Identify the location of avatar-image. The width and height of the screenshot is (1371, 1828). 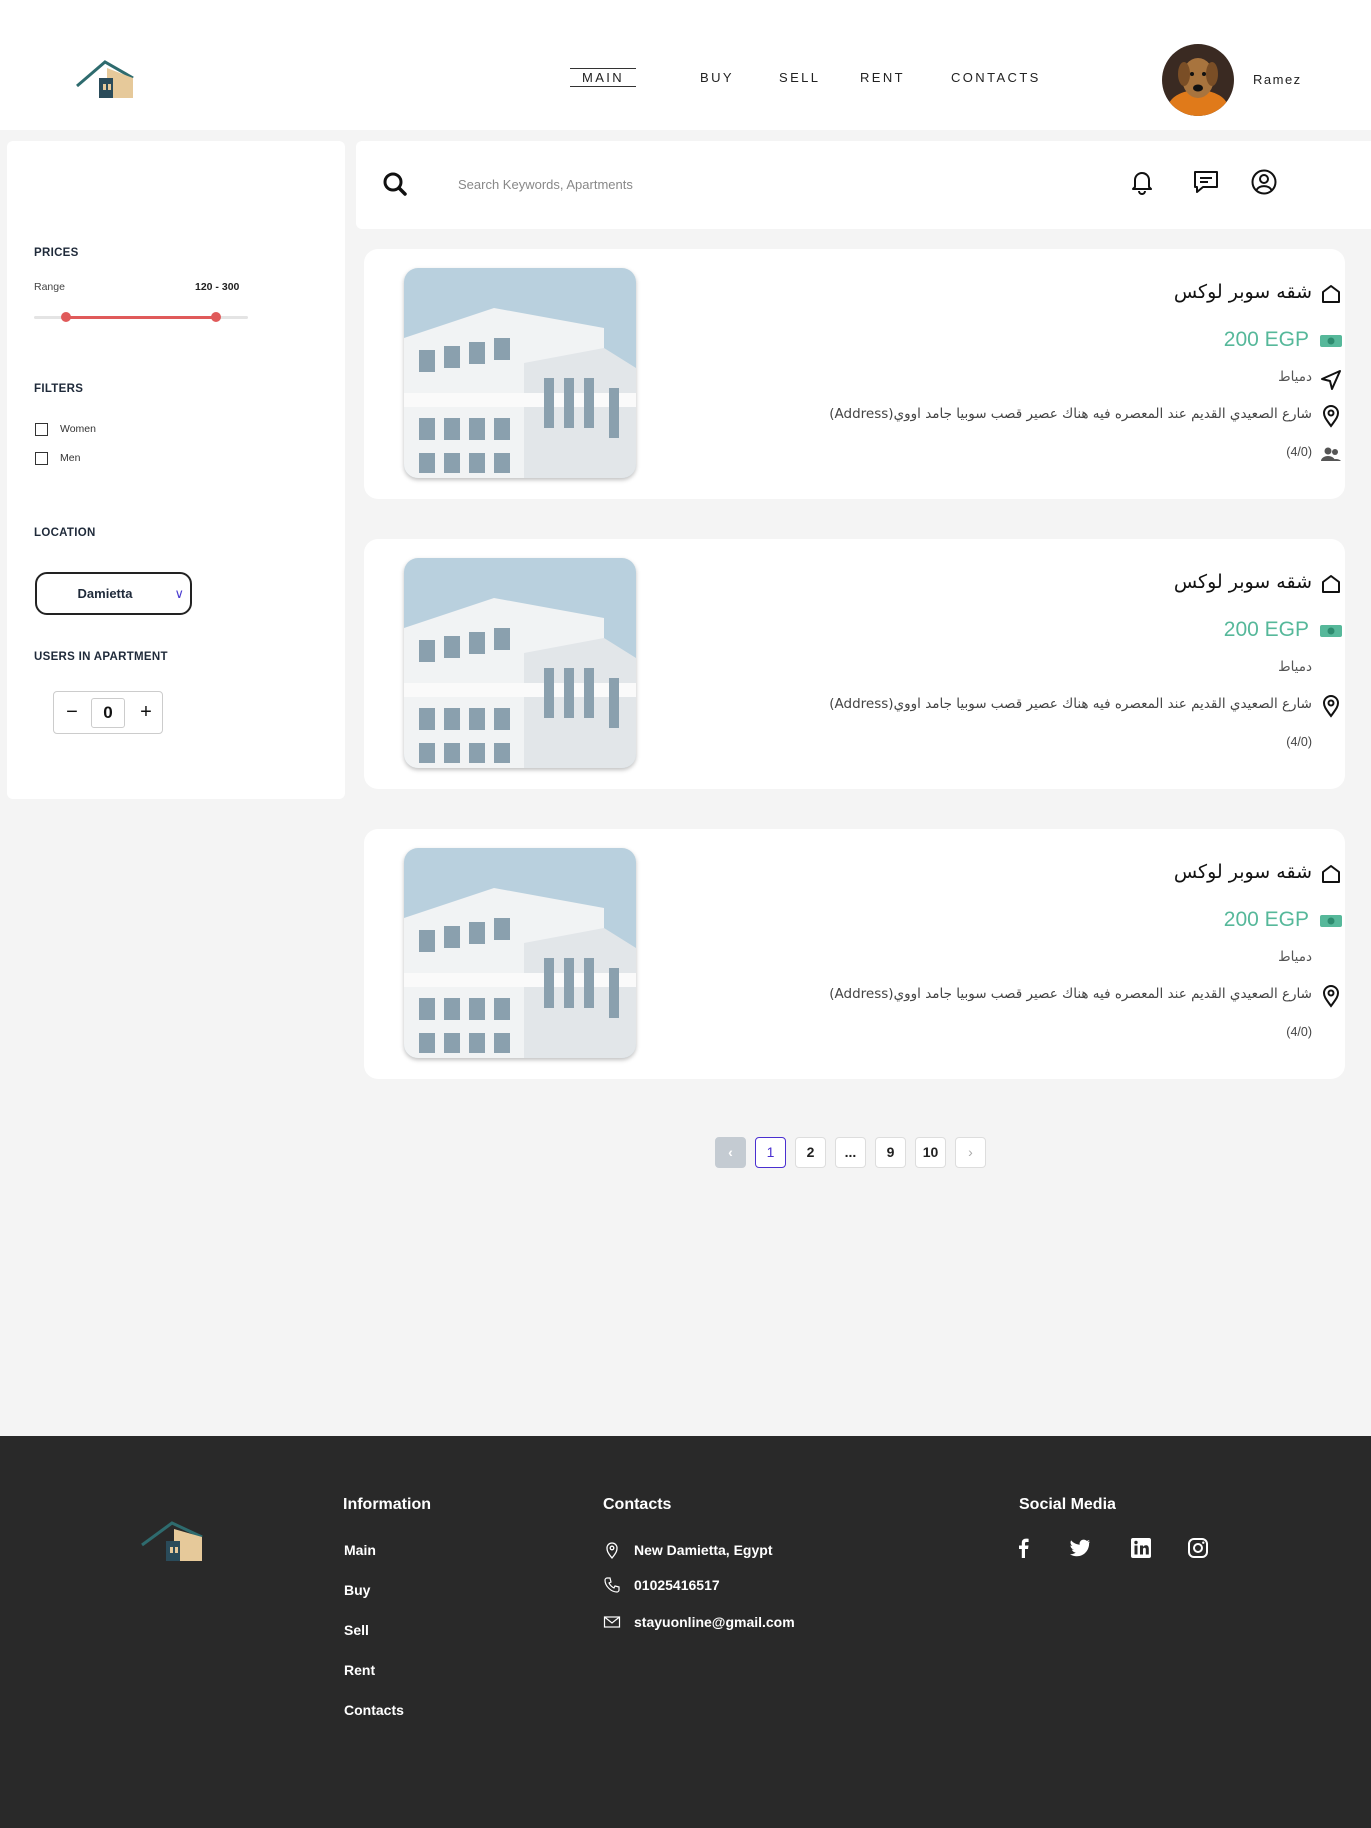
(1198, 80).